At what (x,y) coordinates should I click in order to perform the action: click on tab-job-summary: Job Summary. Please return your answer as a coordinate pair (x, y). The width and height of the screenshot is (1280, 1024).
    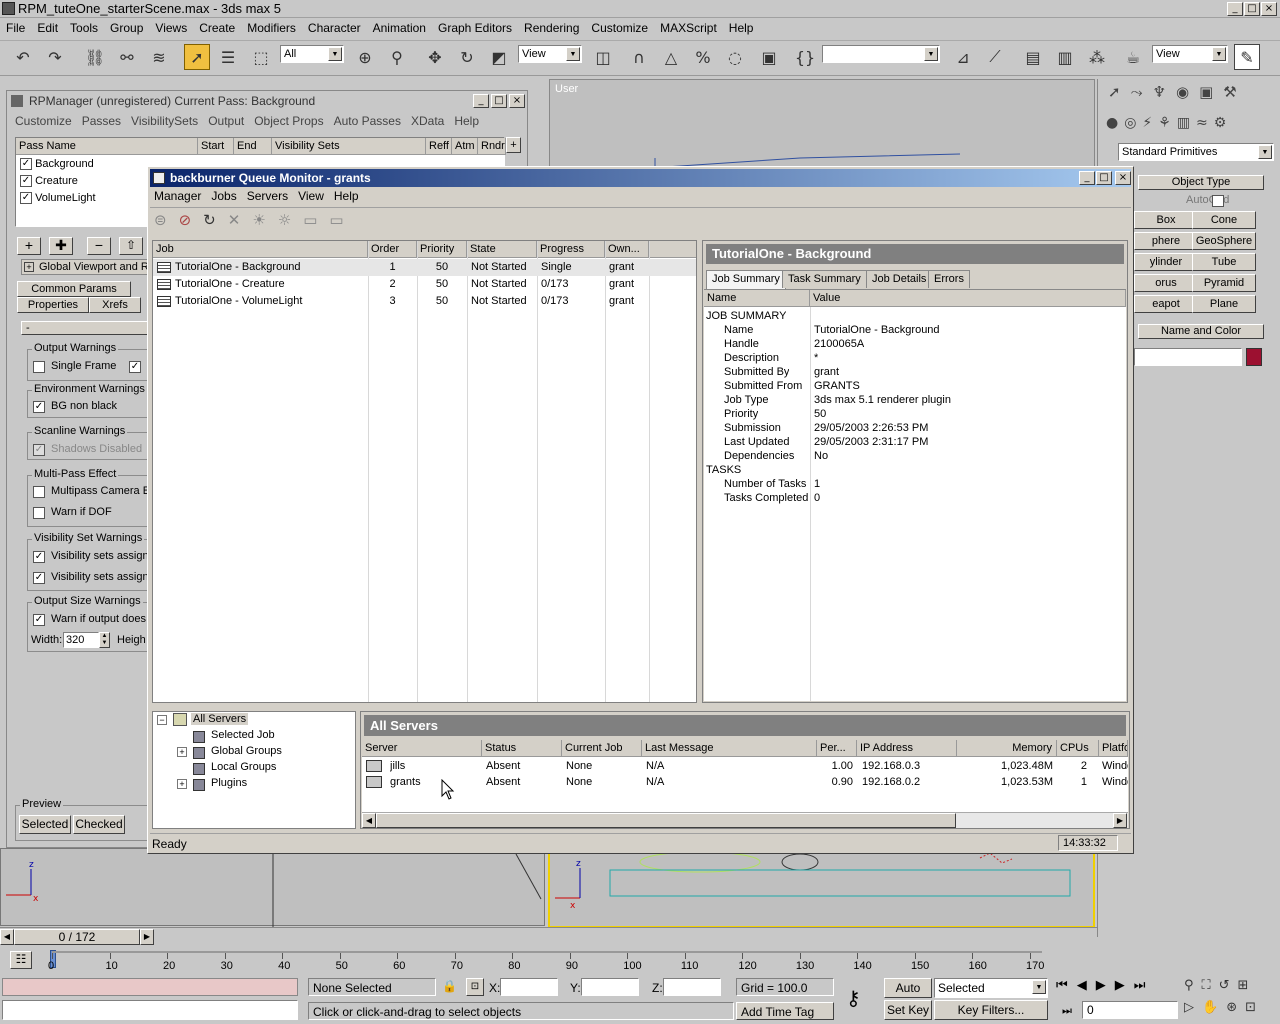
    Looking at the image, I should click on (746, 279).